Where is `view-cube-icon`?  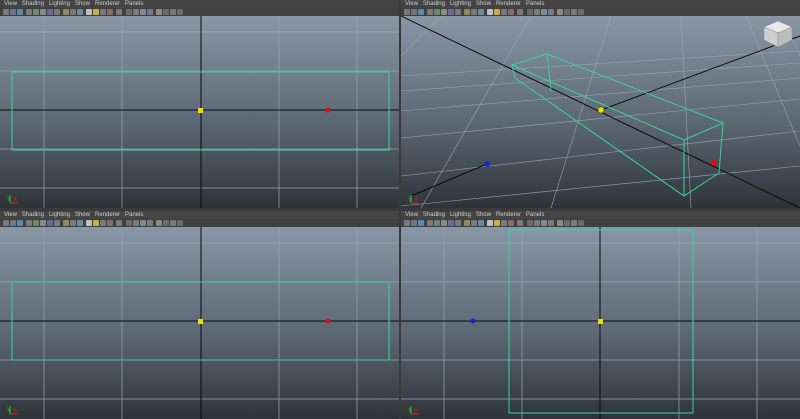 view-cube-icon is located at coordinates (778, 34).